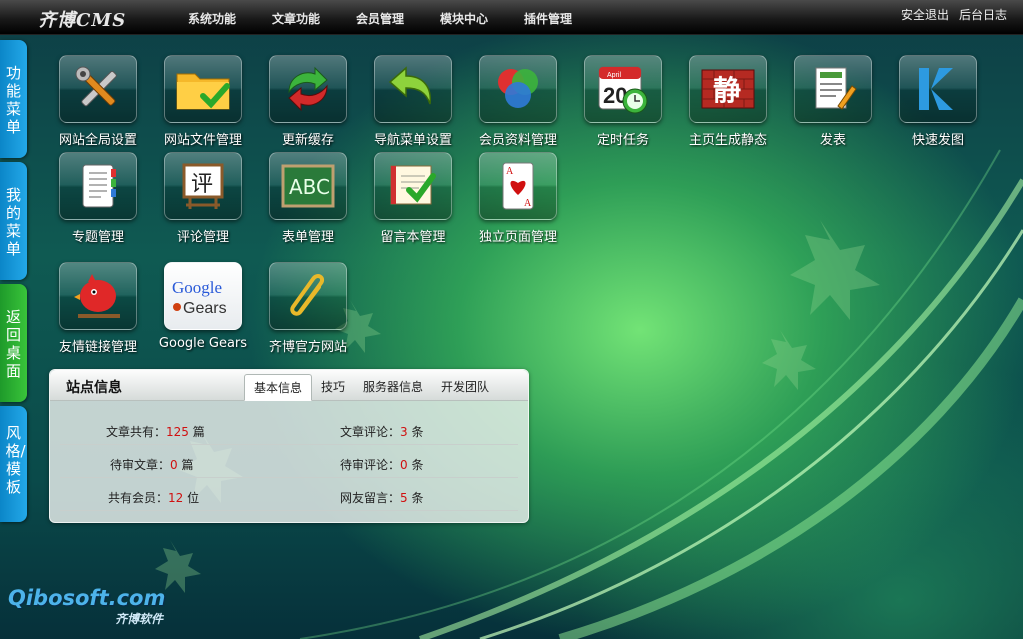 Image resolution: width=1023 pixels, height=639 pixels. I want to click on desktop-icon-file-manager: 网站文件管理, so click(203, 101).